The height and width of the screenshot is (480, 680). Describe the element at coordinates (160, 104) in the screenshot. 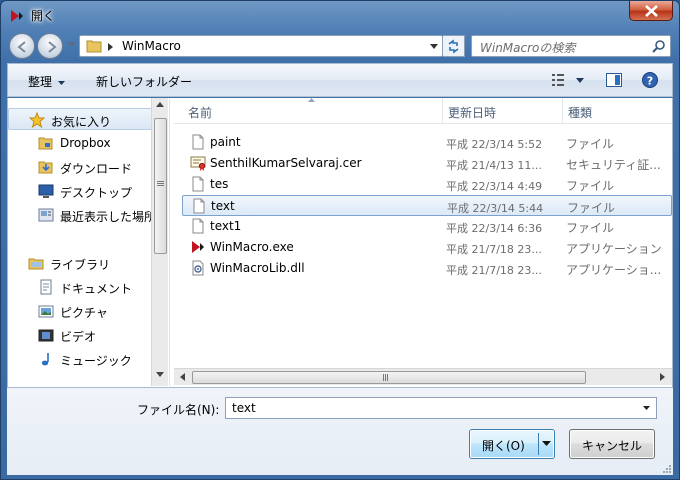

I see `scroll-up-arrow-icon` at that location.